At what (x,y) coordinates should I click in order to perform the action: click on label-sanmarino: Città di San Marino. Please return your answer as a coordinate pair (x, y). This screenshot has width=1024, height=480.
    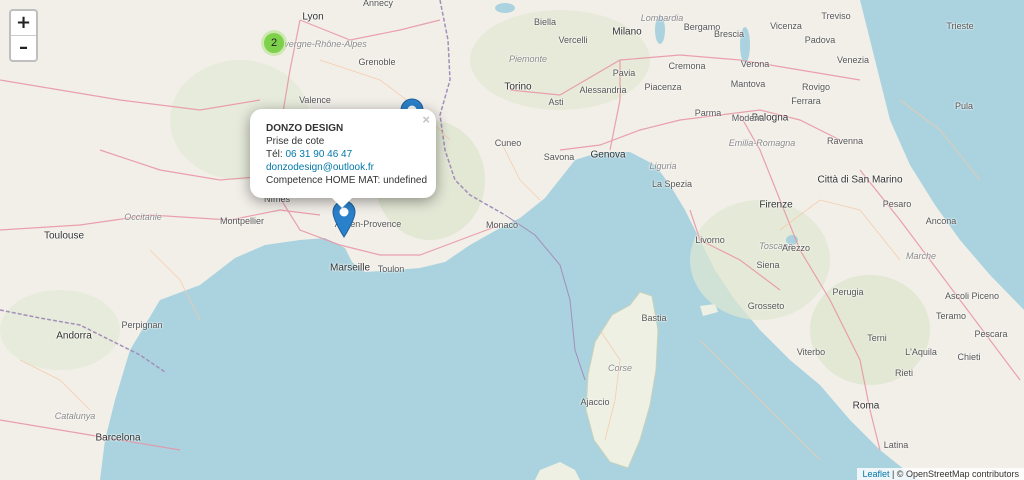
    Looking at the image, I should click on (860, 180).